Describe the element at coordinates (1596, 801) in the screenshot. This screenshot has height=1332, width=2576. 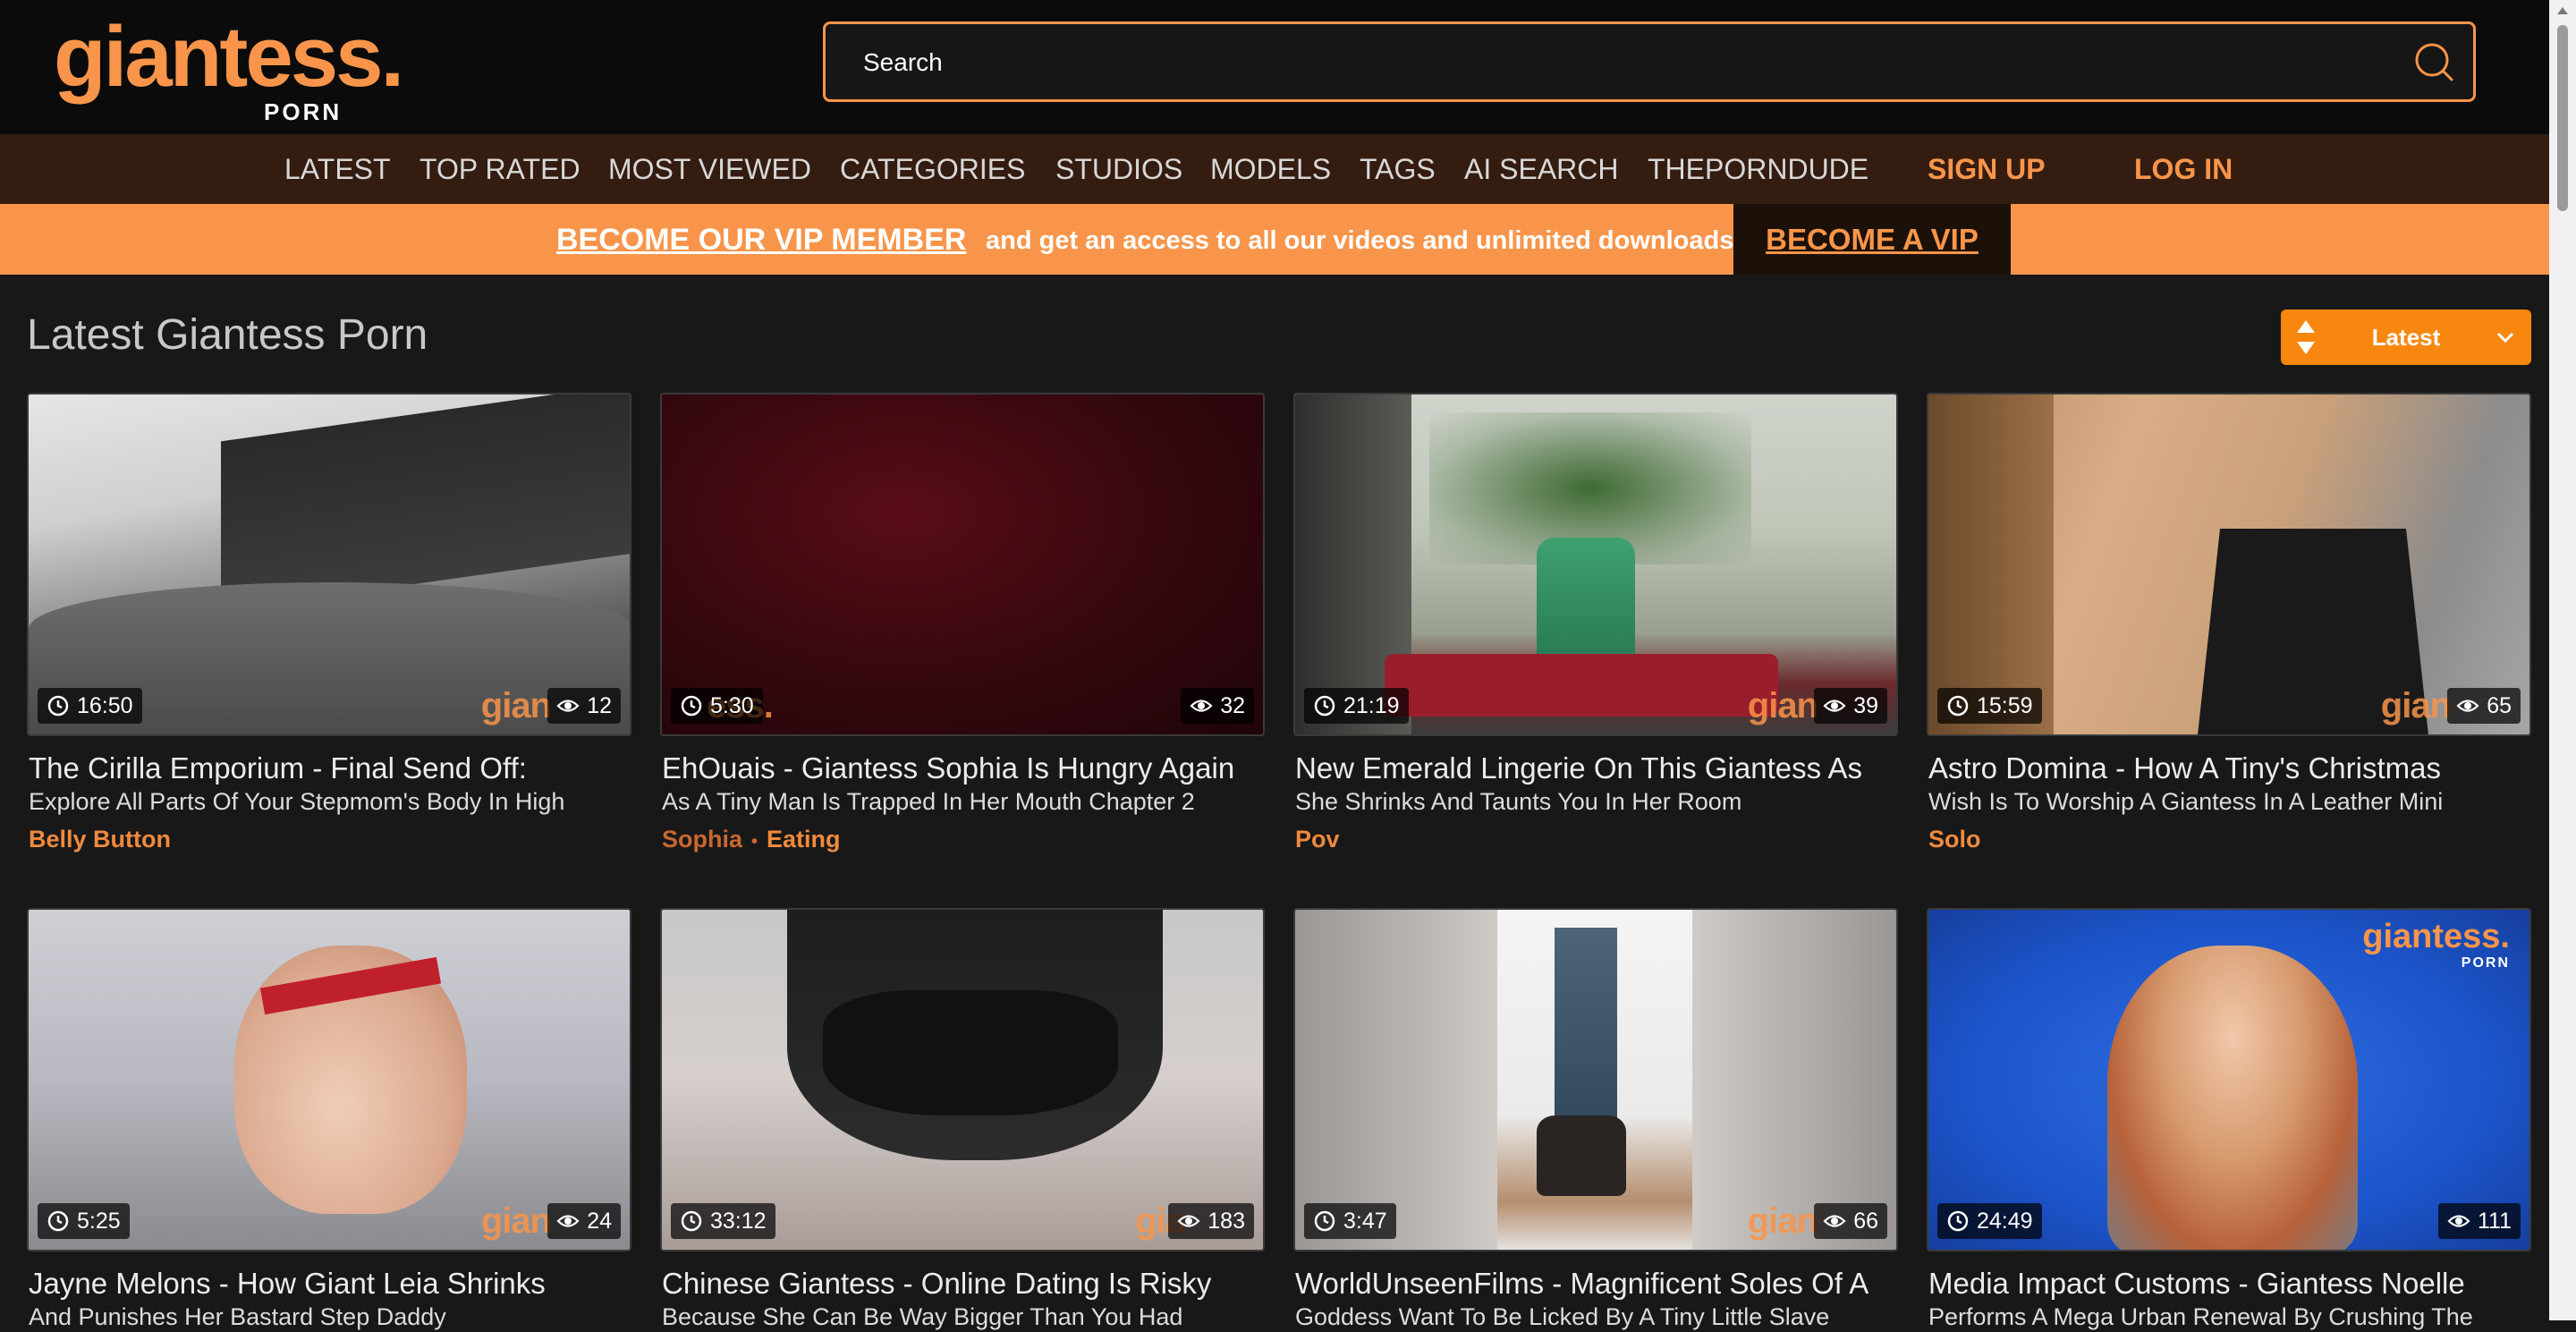
I see `video-title-continued: She Shrinks And Taunts You In Her Room` at that location.